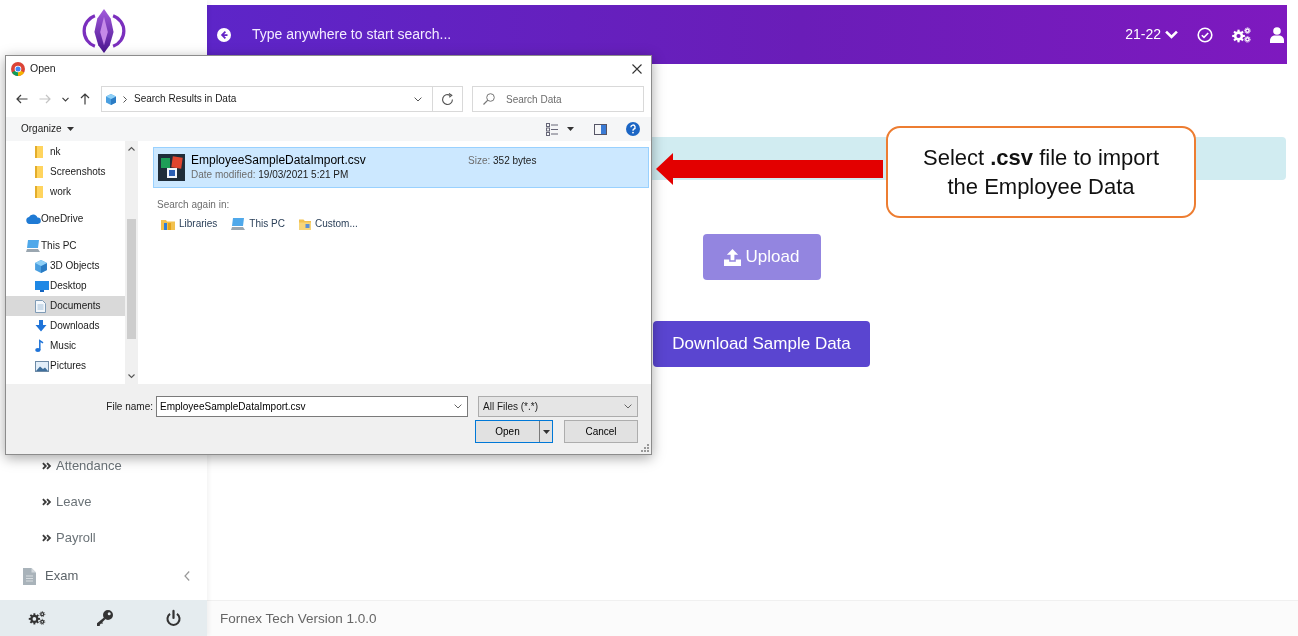  Describe the element at coordinates (42, 366) in the screenshot. I see `picture-icon` at that location.